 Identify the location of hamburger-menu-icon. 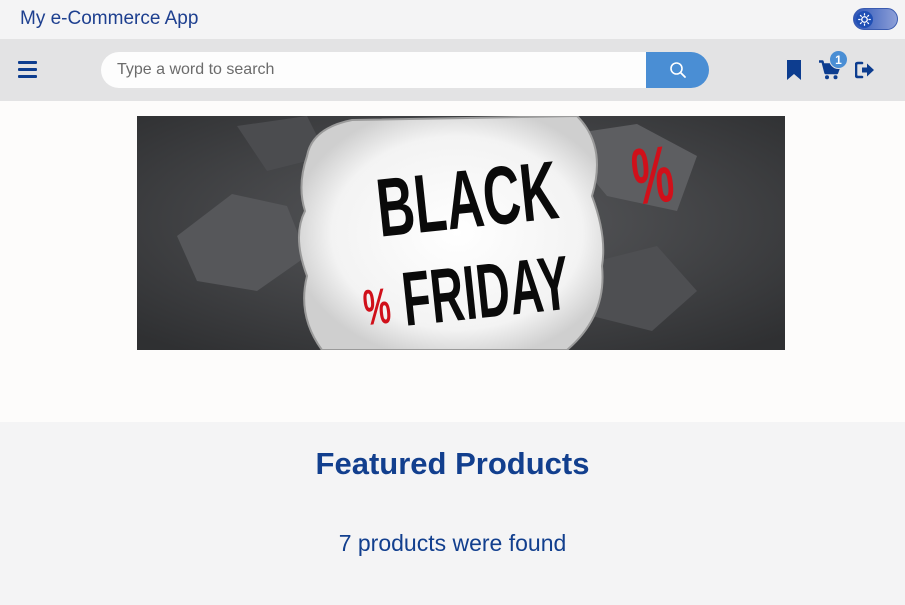
(27, 70).